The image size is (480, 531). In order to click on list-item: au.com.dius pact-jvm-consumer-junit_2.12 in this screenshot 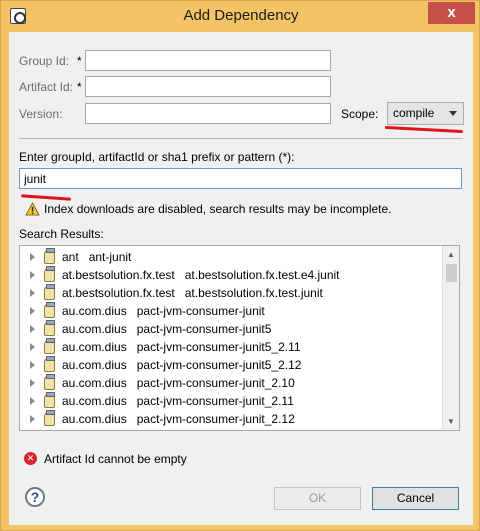, I will do `click(230, 419)`.